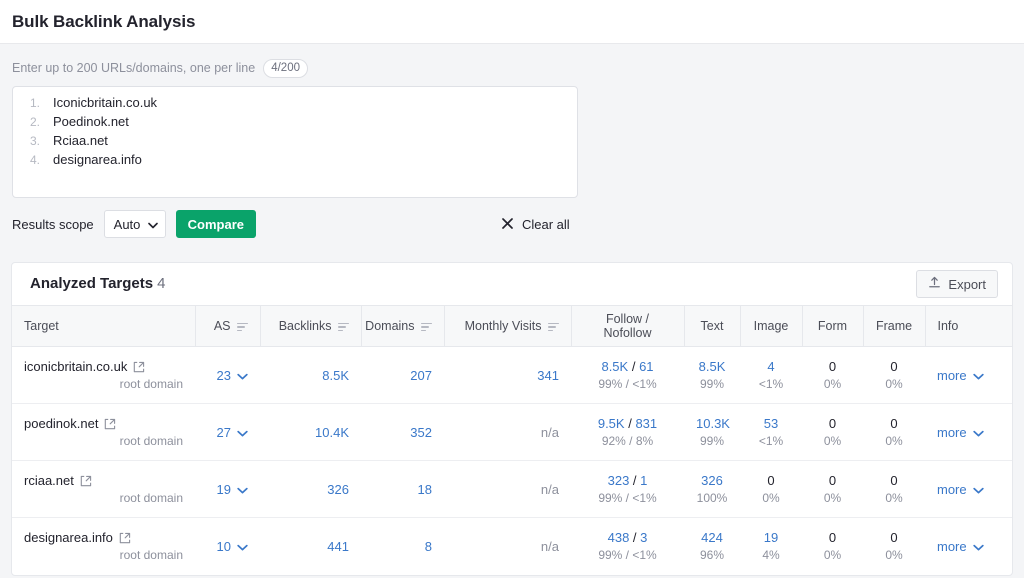  I want to click on column-header-monthly-visits: Monthly Visits, so click(508, 326).